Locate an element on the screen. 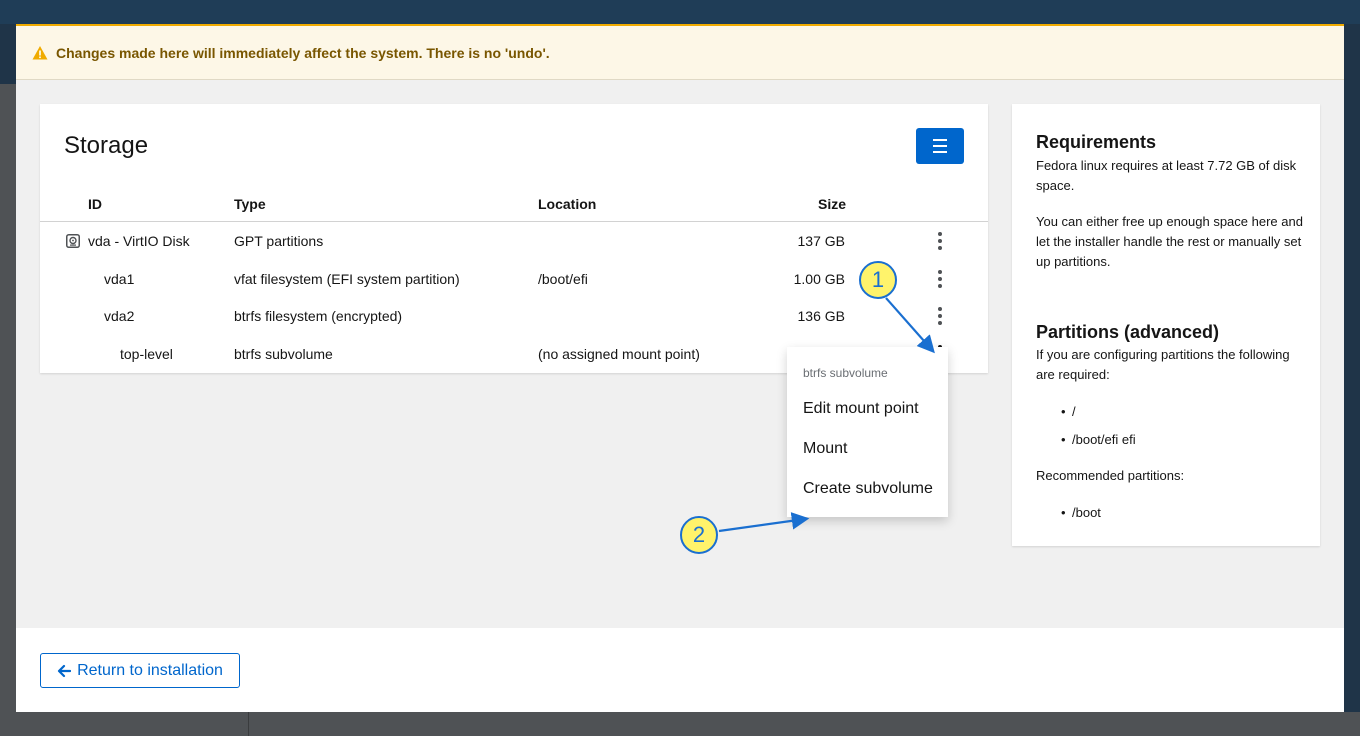  return-to-installation-button: Return to installation is located at coordinates (140, 670).